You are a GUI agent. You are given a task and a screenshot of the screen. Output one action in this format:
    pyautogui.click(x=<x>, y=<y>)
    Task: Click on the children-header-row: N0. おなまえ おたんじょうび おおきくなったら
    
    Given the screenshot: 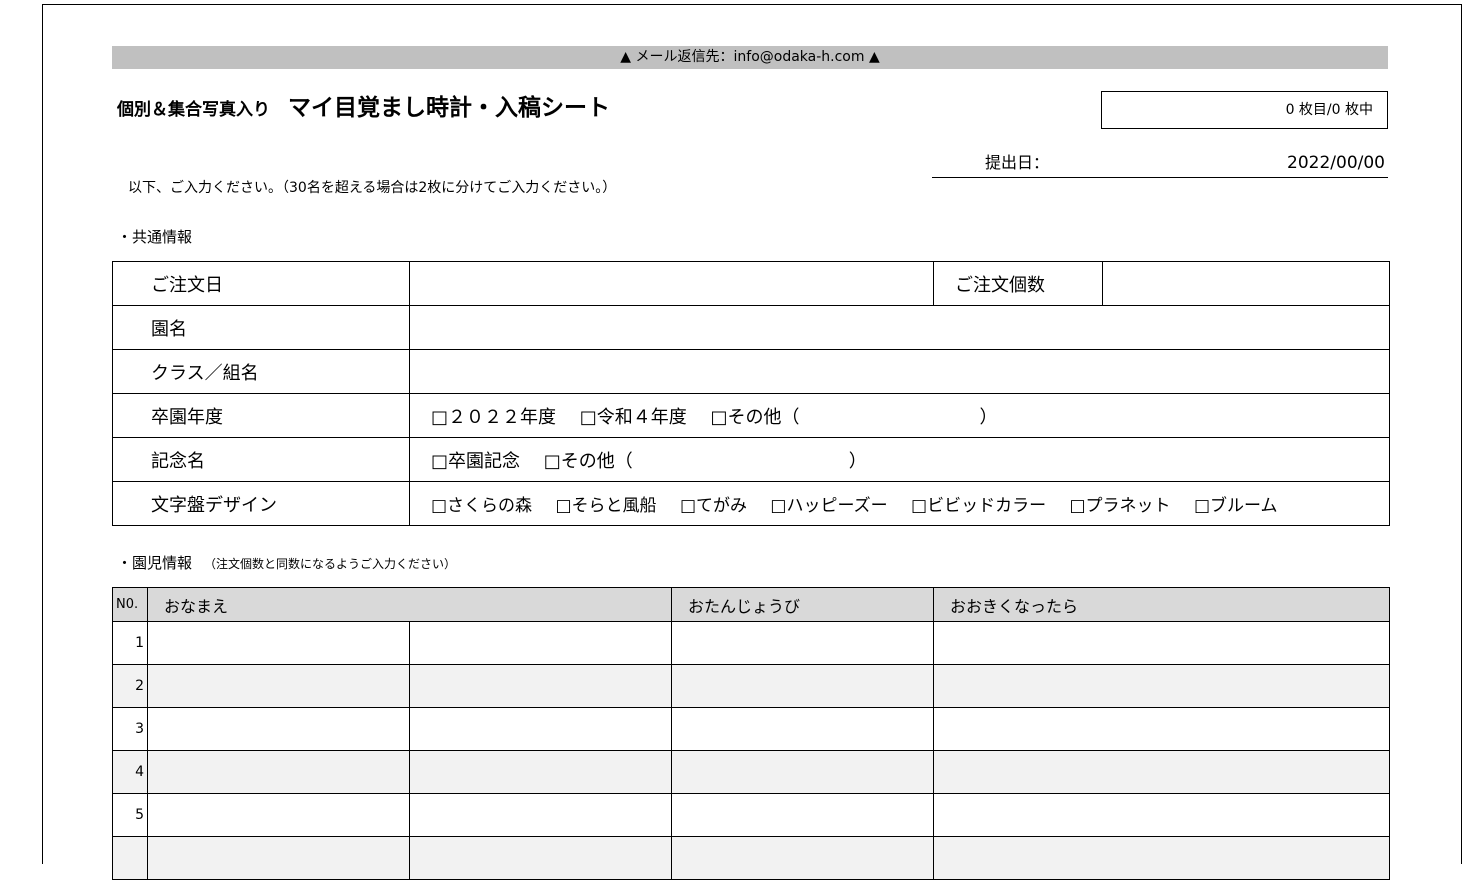 What is the action you would take?
    pyautogui.click(x=751, y=604)
    